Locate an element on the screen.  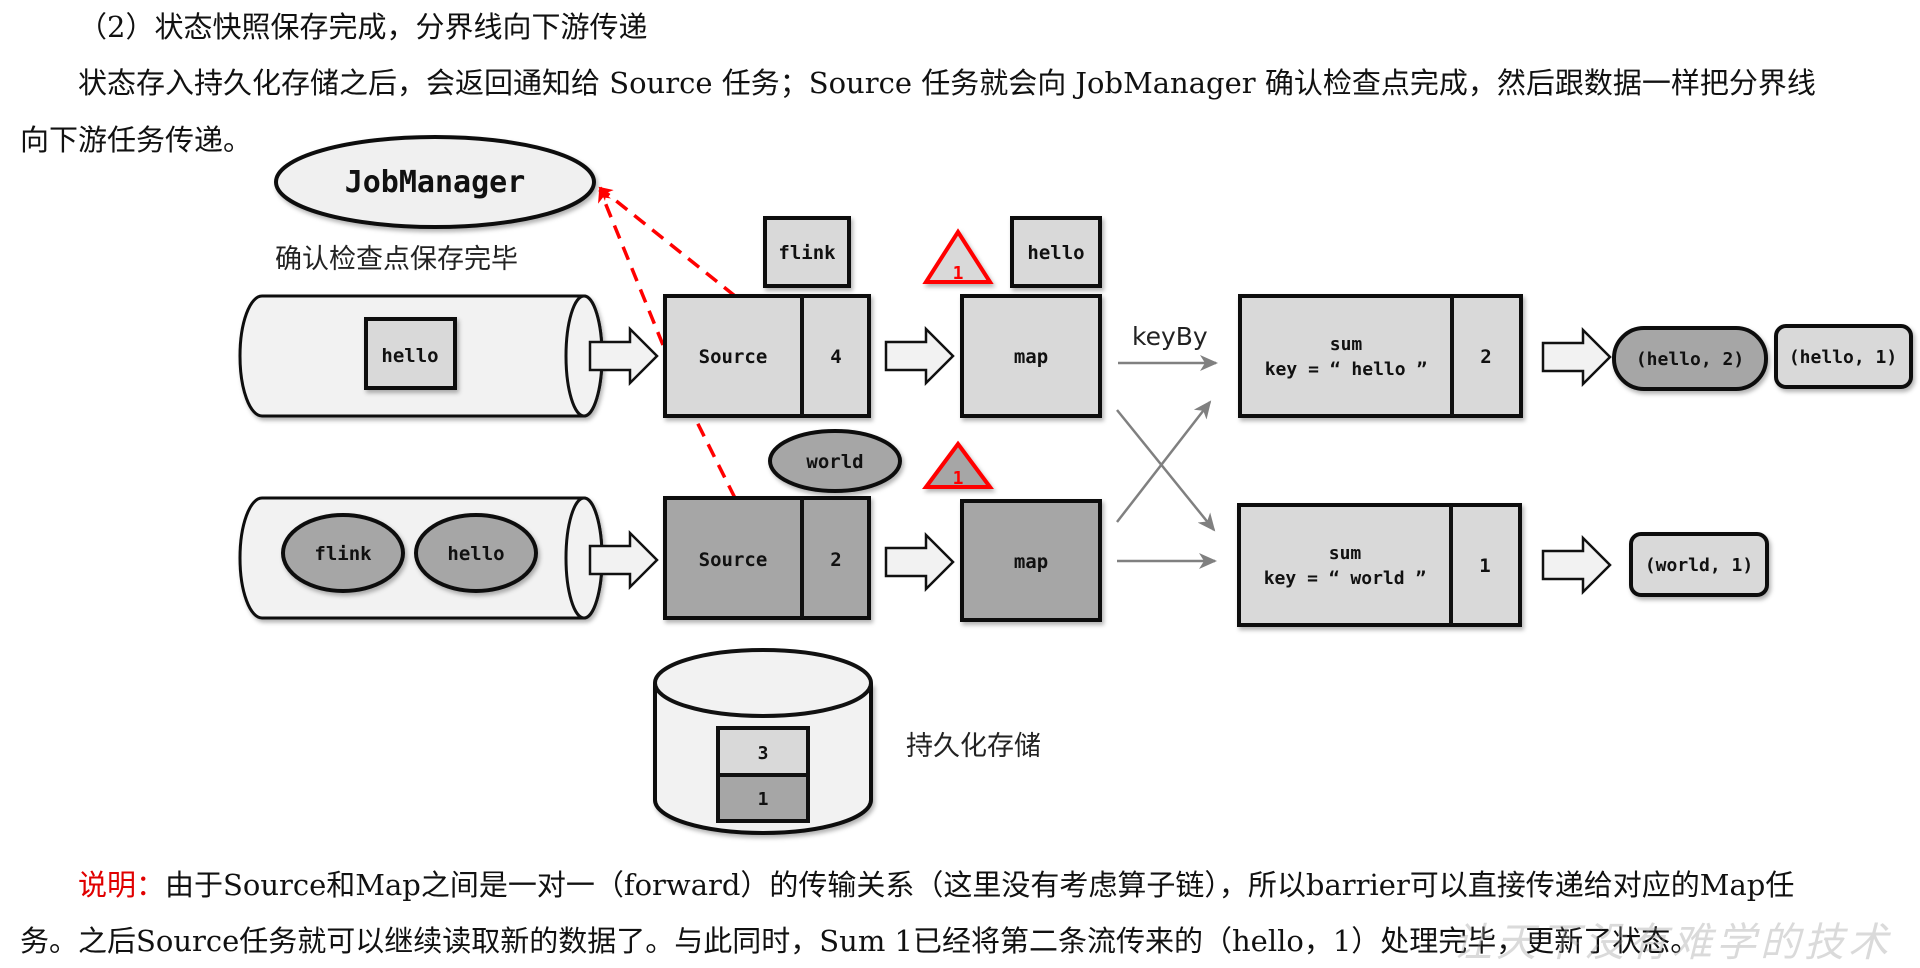
stored-state-value: 1 is located at coordinates (763, 799).